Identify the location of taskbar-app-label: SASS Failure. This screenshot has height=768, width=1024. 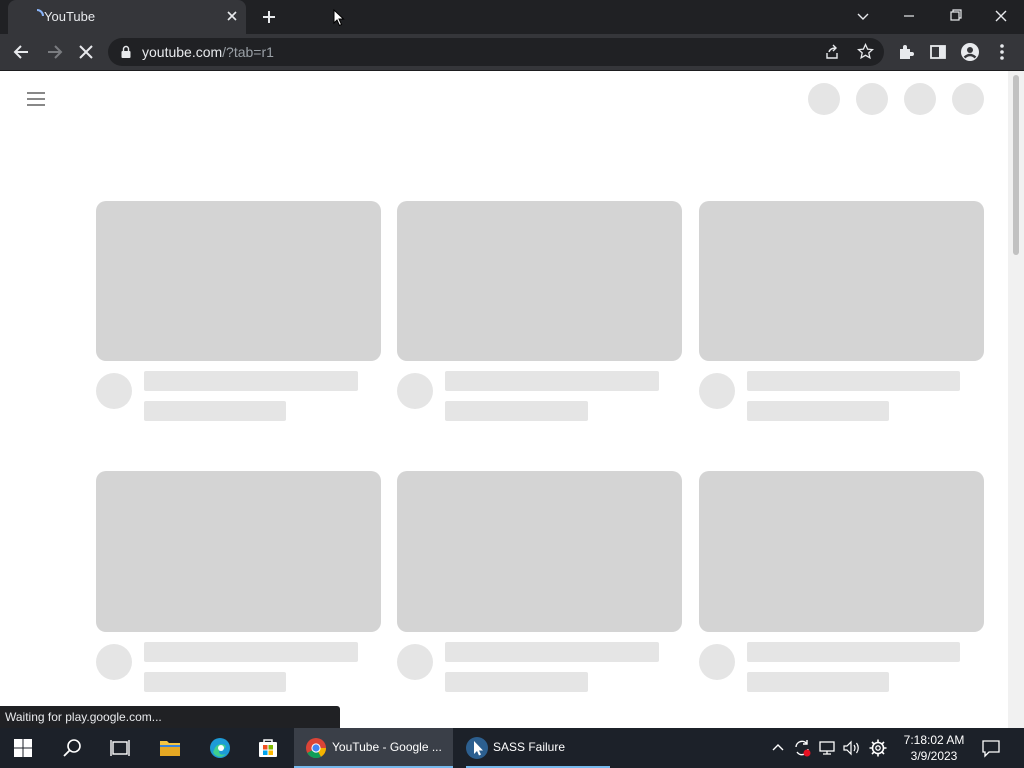
(529, 747).